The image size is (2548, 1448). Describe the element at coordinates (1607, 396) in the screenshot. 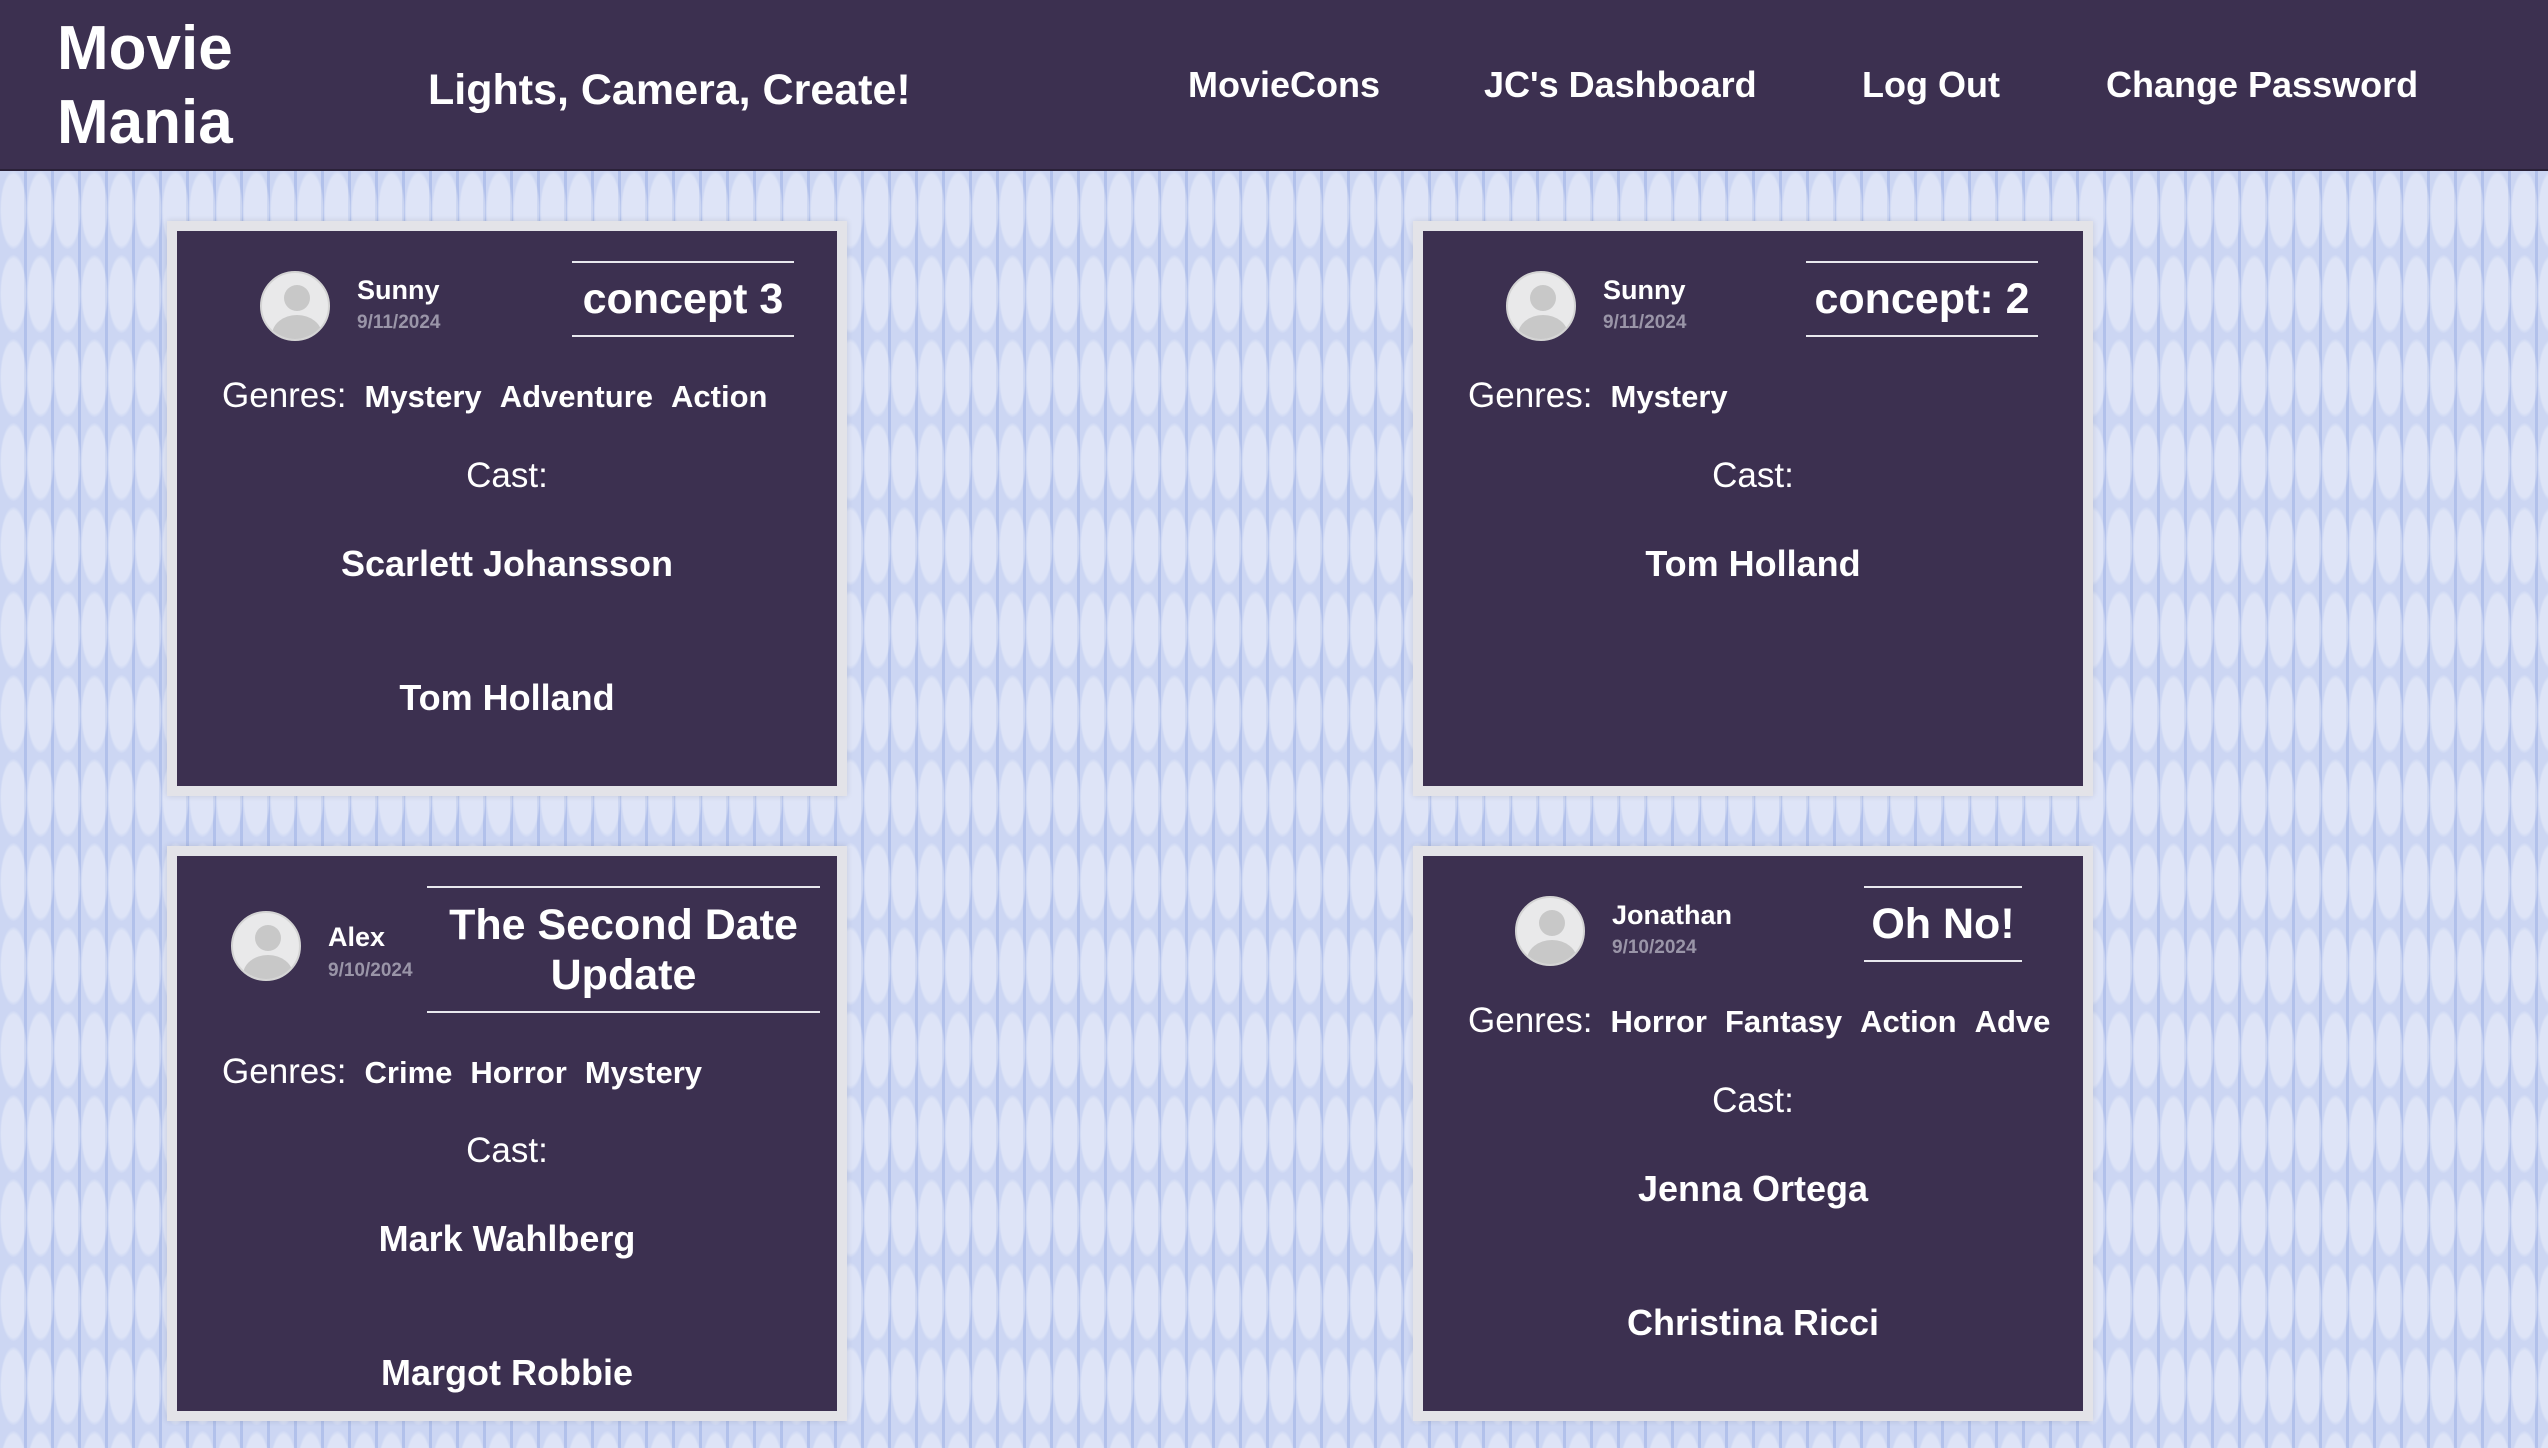

I see `genres-row: Genres: Mystery` at that location.